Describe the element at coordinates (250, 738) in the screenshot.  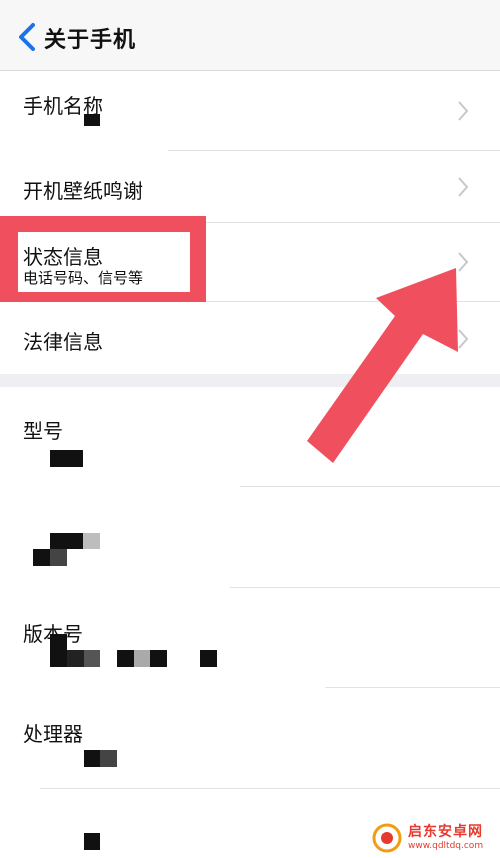
I see `list-item-processor: 处理器` at that location.